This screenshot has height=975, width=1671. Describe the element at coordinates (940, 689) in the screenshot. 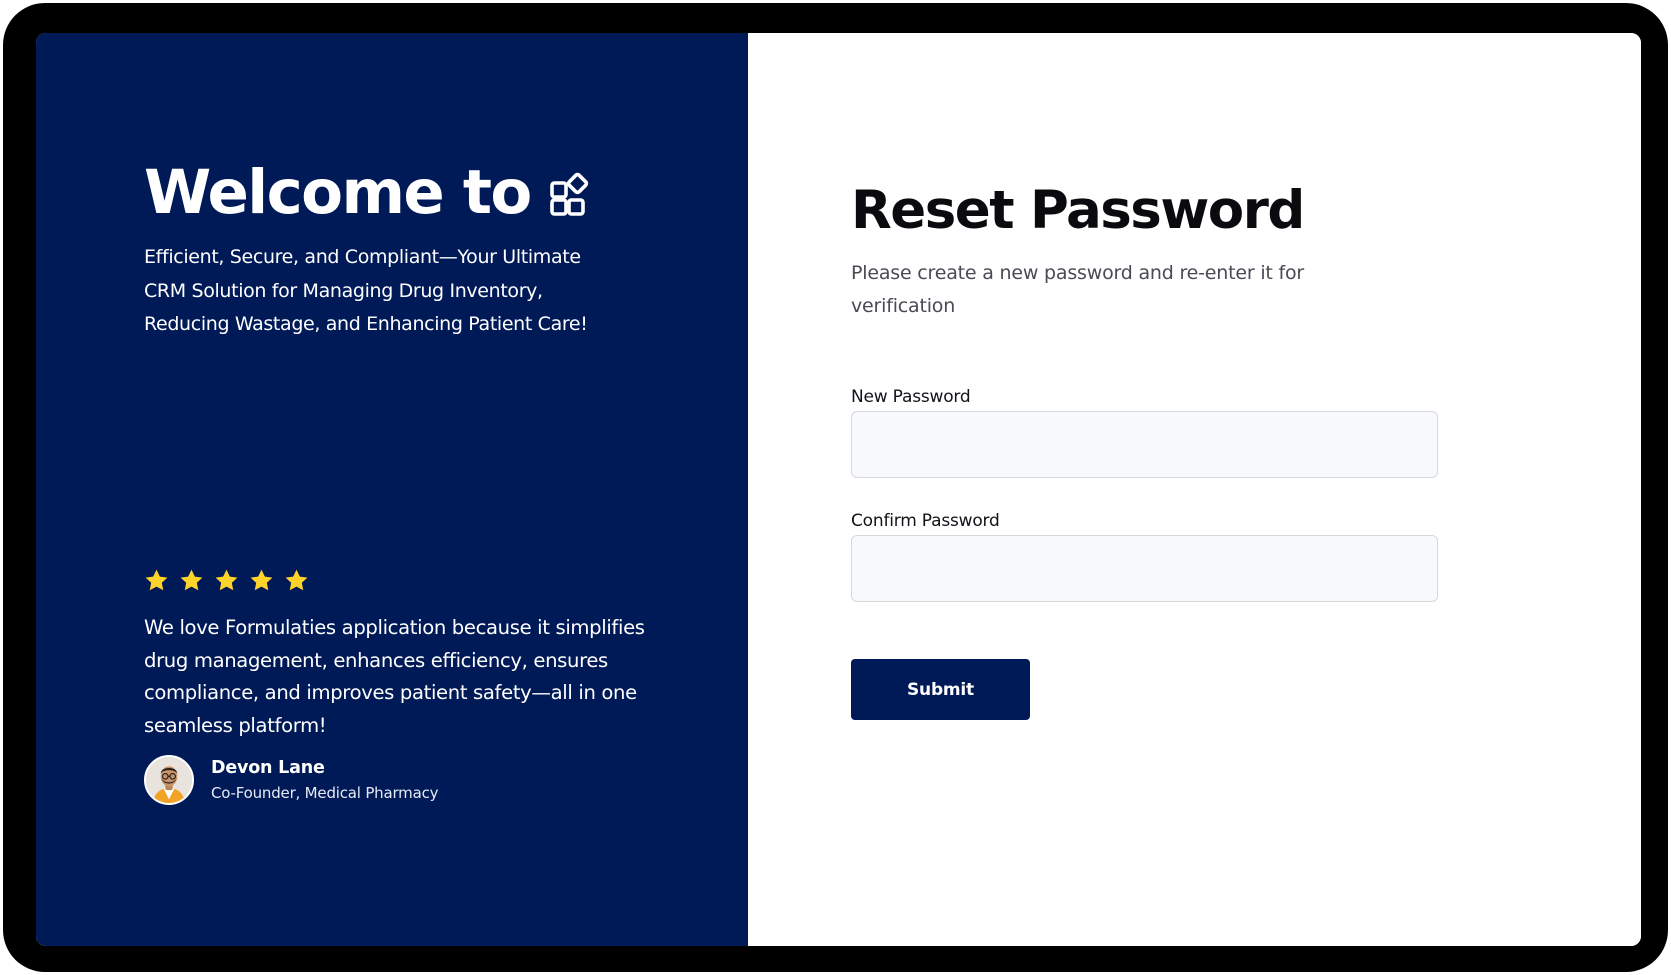

I see `submit-button: Submit` at that location.